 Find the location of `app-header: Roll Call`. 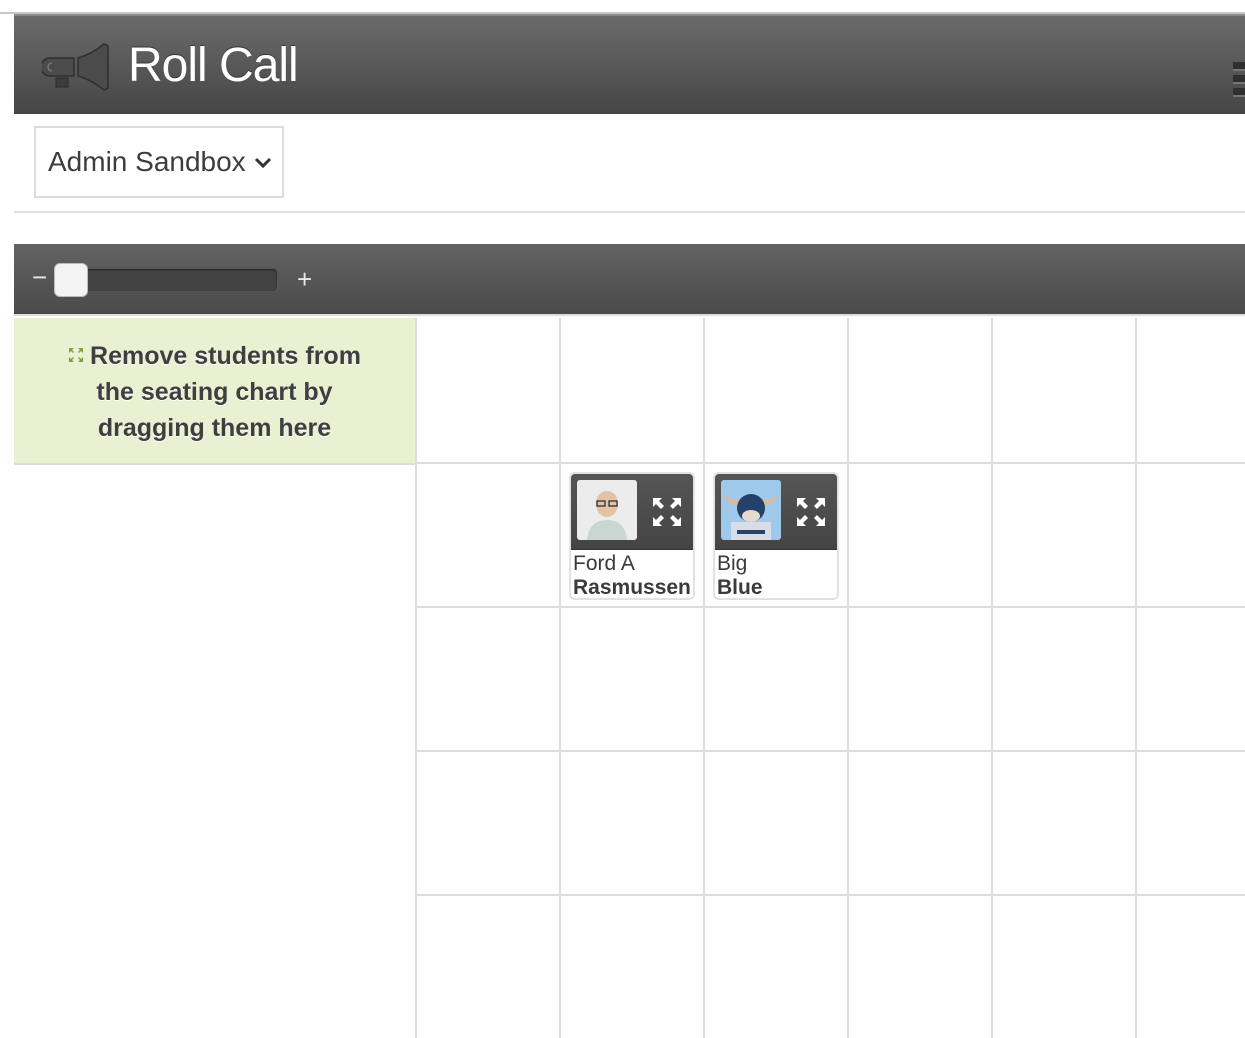

app-header: Roll Call is located at coordinates (629, 64).